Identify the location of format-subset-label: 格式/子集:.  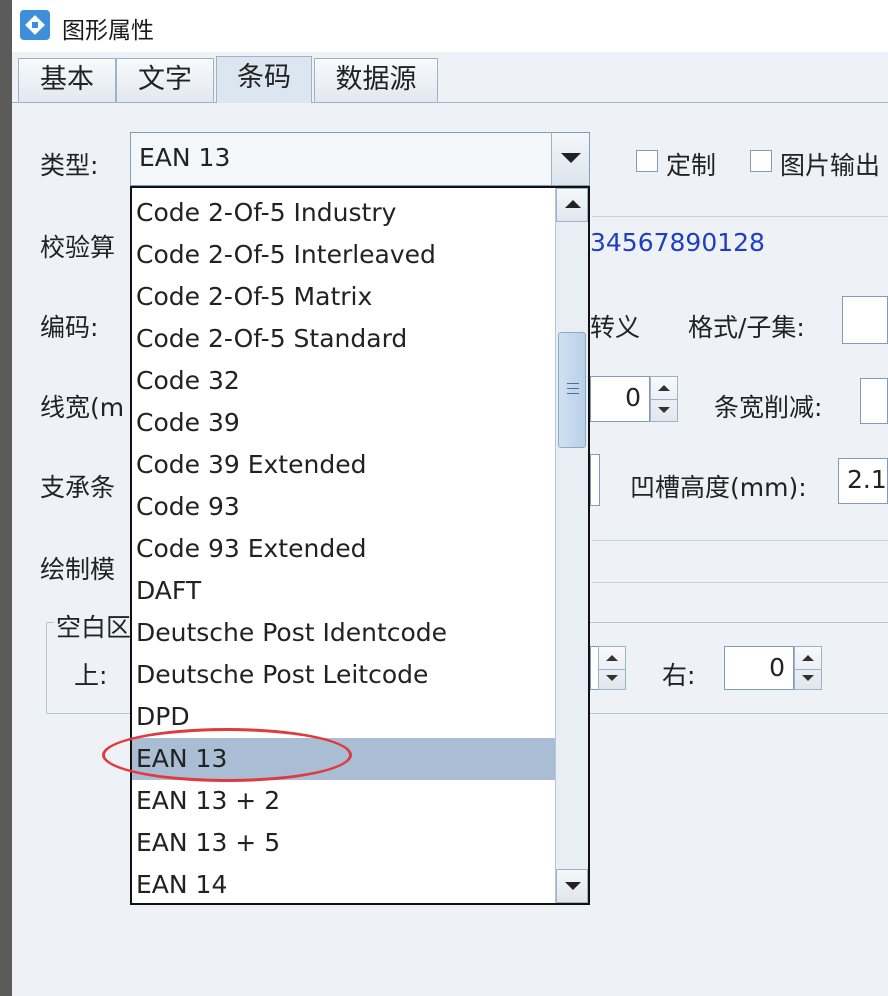
(746, 327).